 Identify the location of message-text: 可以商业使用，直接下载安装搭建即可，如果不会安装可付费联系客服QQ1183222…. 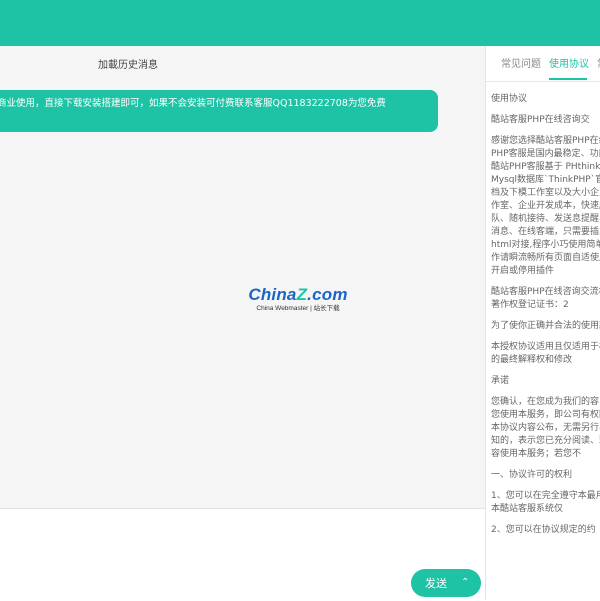
(193, 103).